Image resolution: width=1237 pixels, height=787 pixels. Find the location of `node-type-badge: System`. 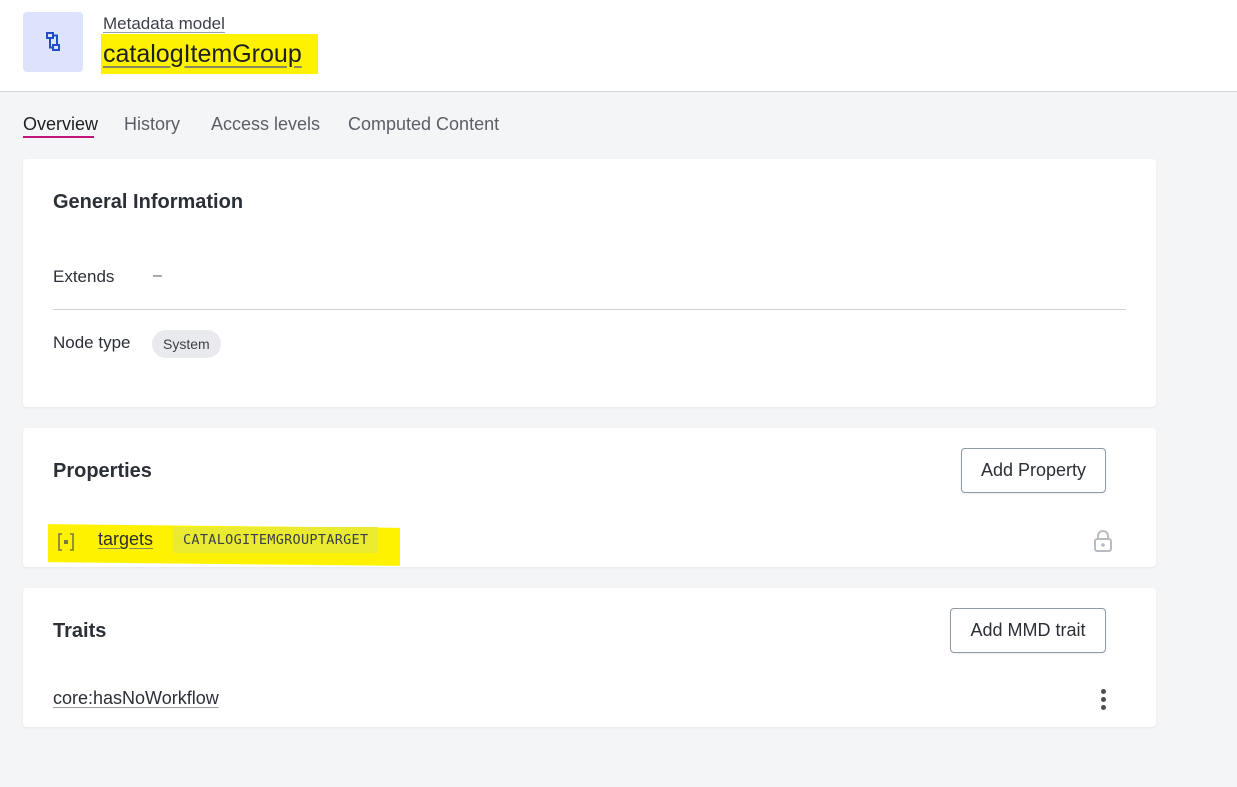

node-type-badge: System is located at coordinates (186, 344).